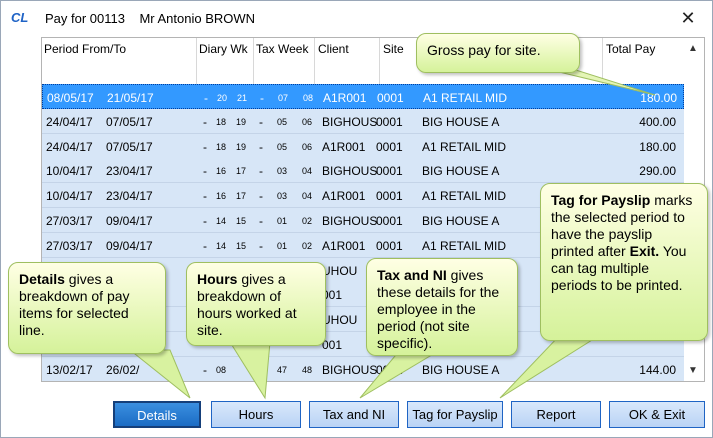  What do you see at coordinates (242, 98) in the screenshot?
I see `cell-d2: 21` at bounding box center [242, 98].